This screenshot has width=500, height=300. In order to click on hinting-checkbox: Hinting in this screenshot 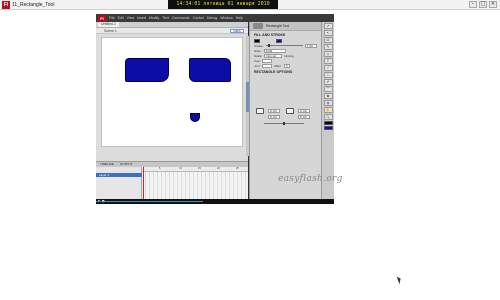, I will do `click(288, 56)`.